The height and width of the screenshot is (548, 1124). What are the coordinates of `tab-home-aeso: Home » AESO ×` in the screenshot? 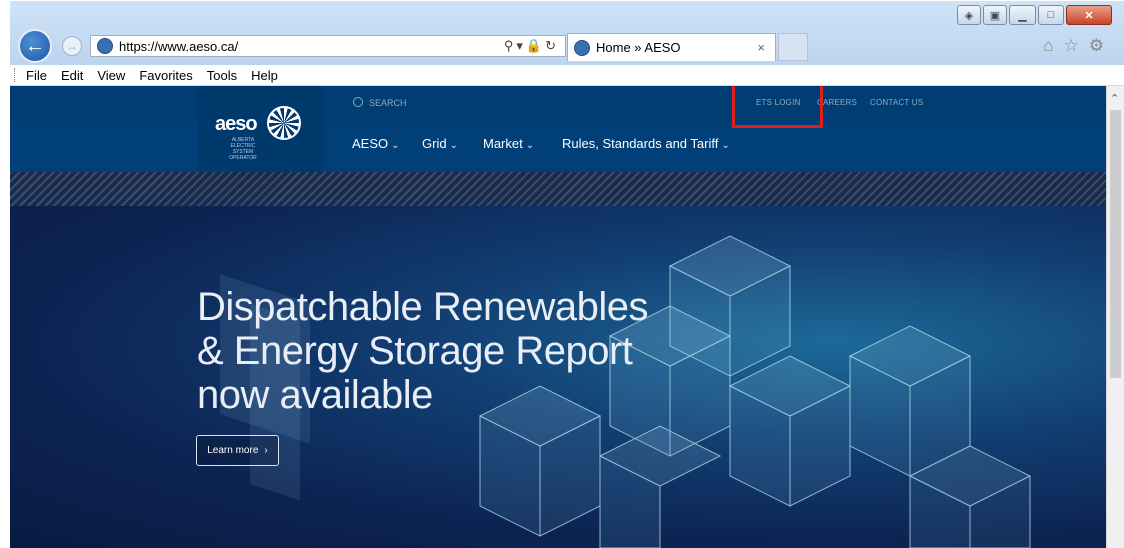 It's located at (671, 47).